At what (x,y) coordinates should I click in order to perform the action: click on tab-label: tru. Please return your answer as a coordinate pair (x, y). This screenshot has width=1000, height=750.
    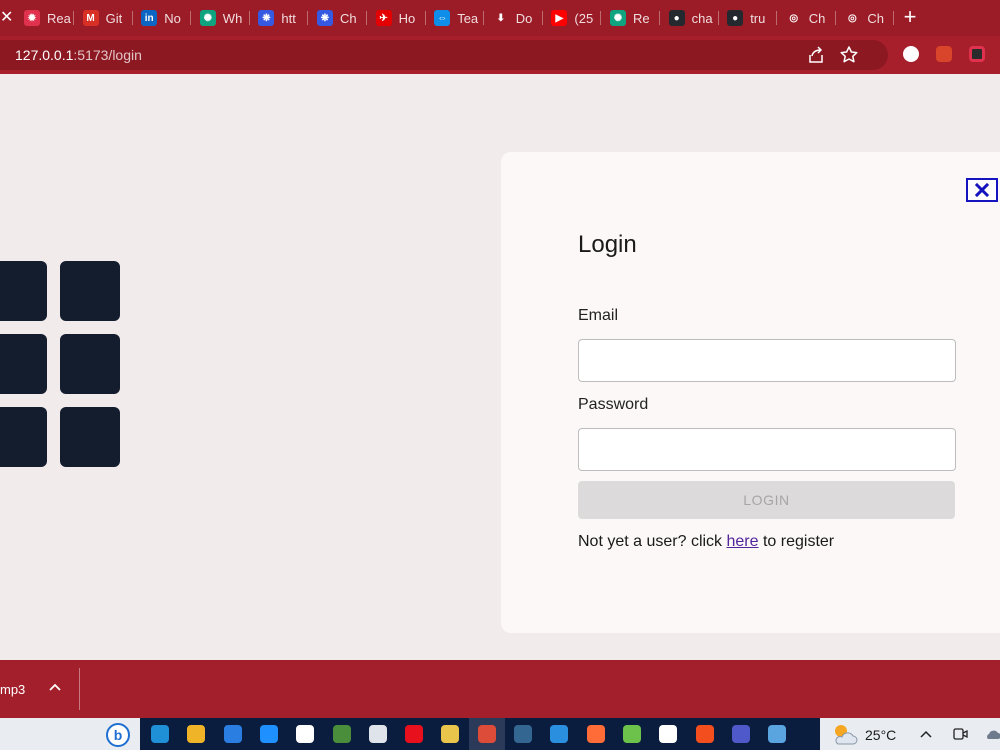
    Looking at the image, I should click on (758, 18).